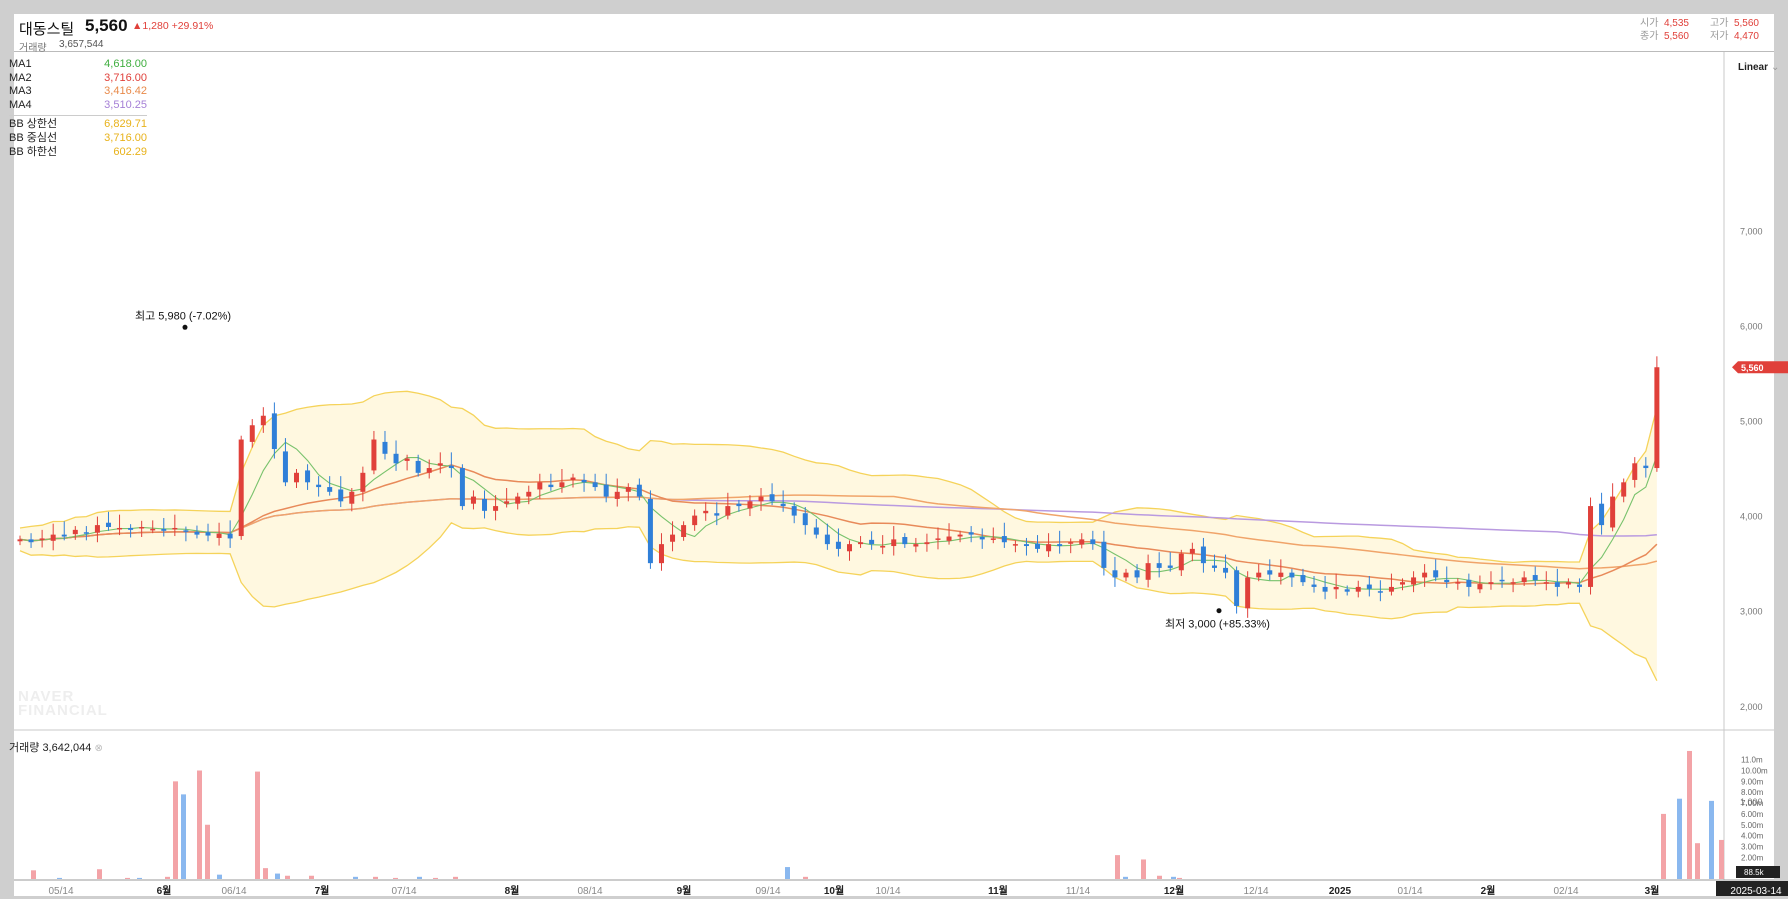 Image resolution: width=1788 pixels, height=899 pixels. I want to click on x-tick-label: 6월, so click(164, 891).